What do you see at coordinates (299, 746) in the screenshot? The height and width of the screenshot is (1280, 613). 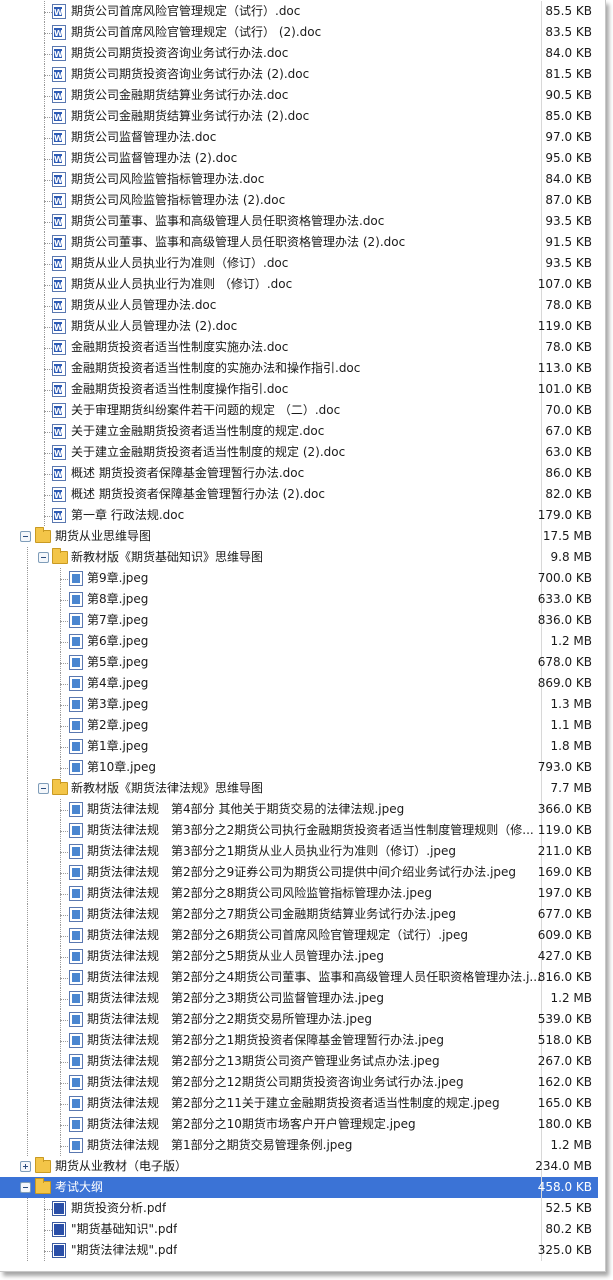 I see `tree-file-row: 第1章.jpeg 1.8 MB` at bounding box center [299, 746].